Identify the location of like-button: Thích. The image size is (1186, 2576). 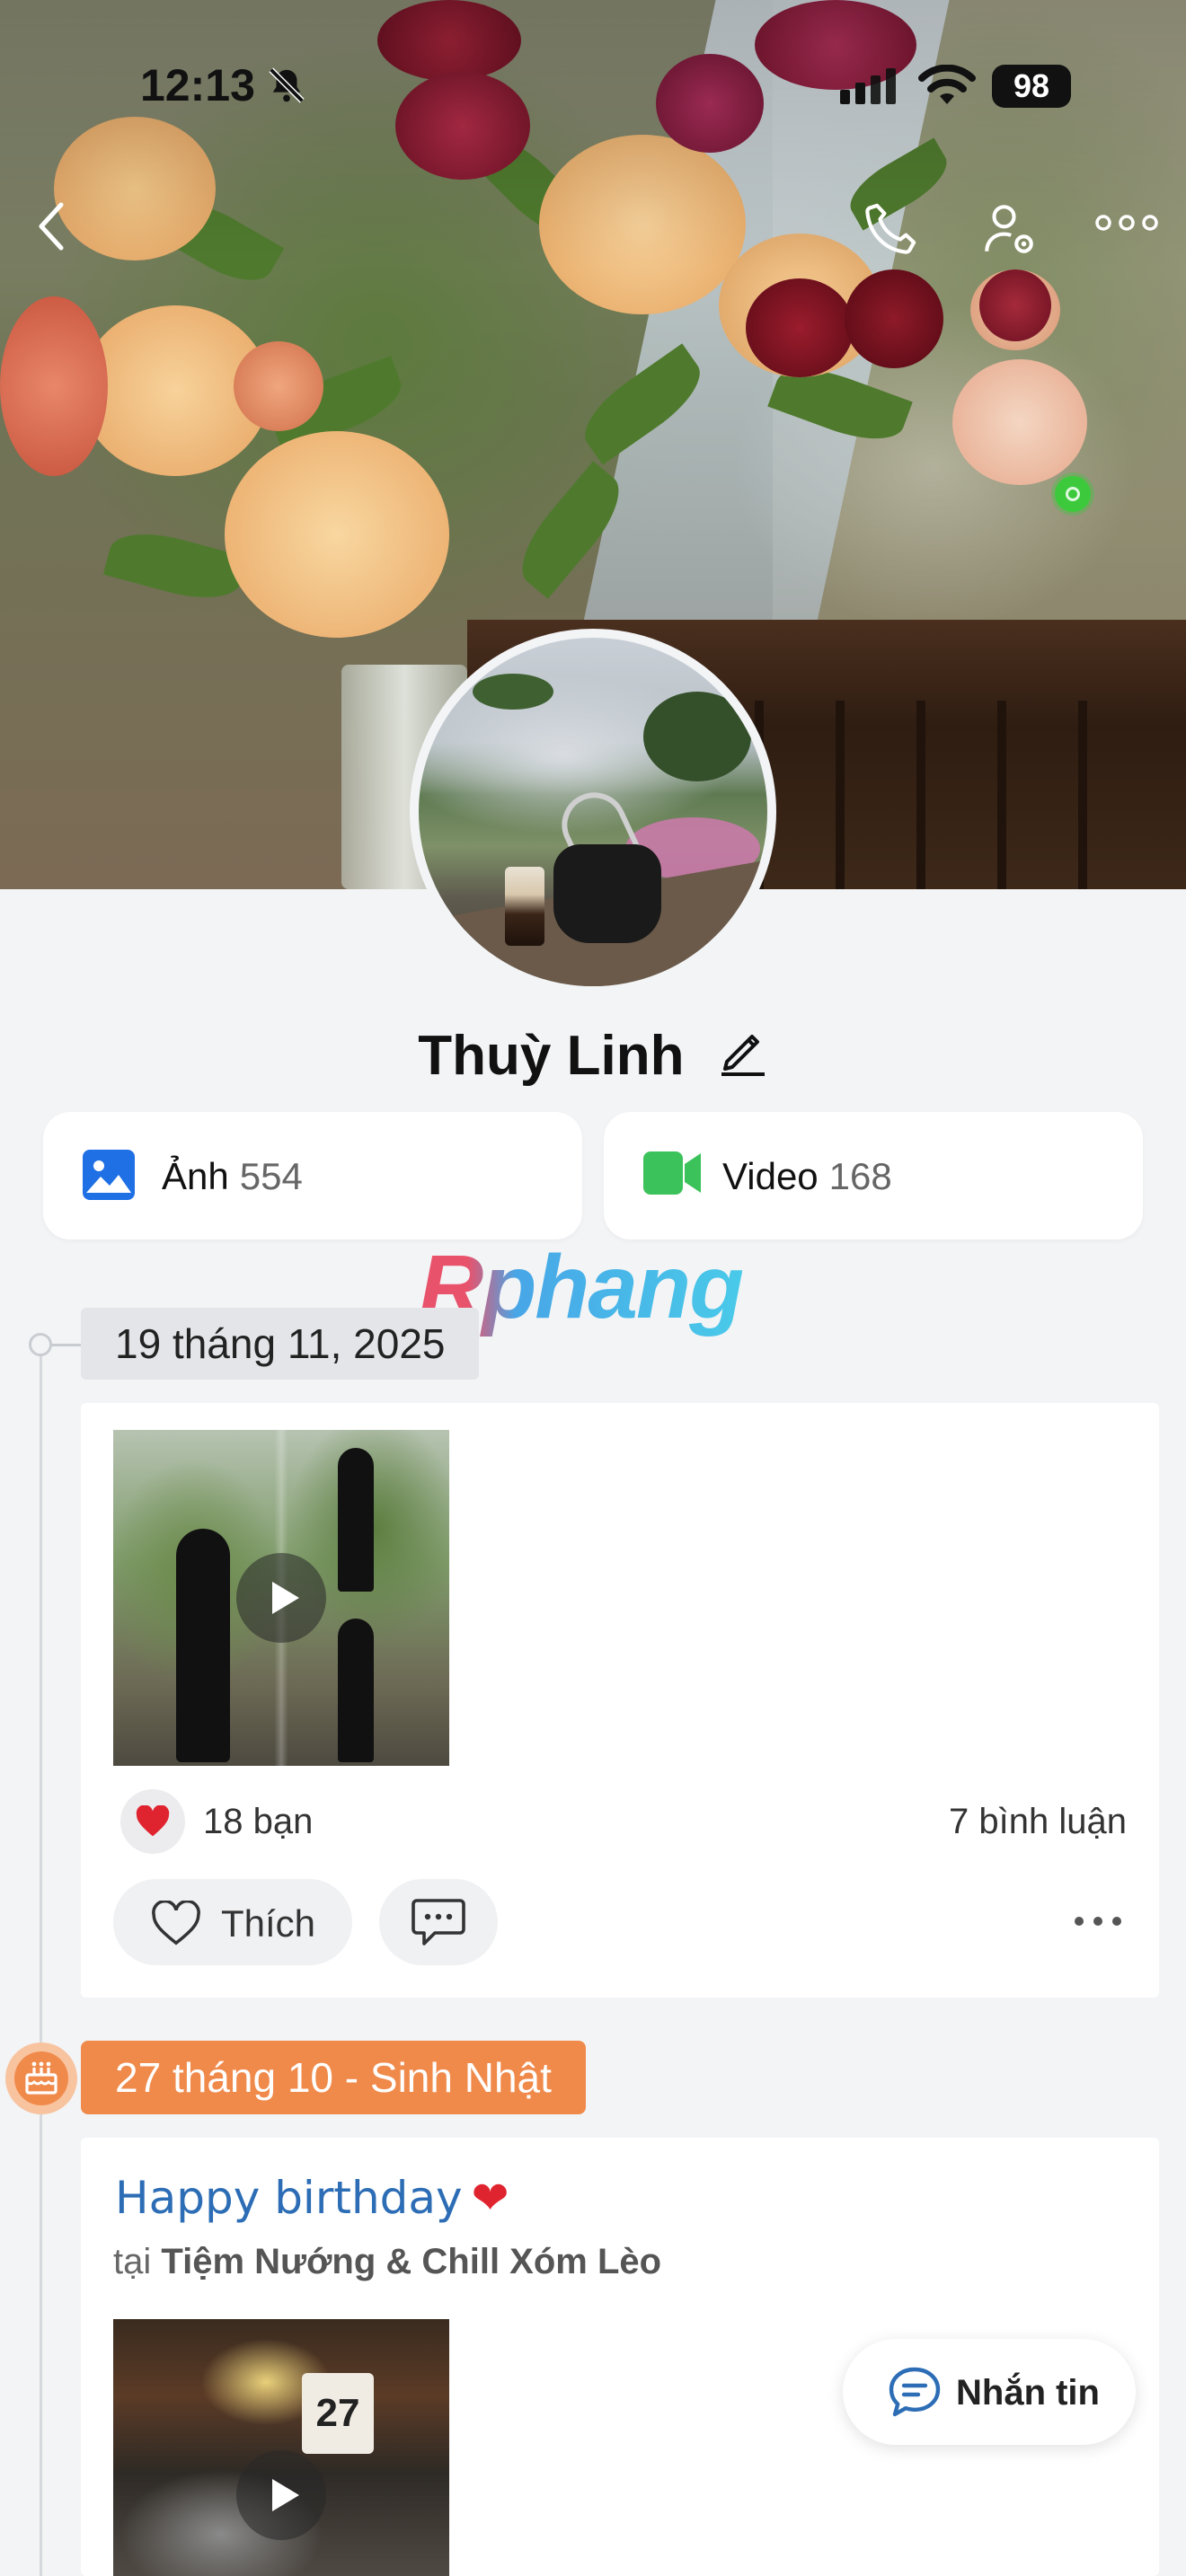
(232, 1922).